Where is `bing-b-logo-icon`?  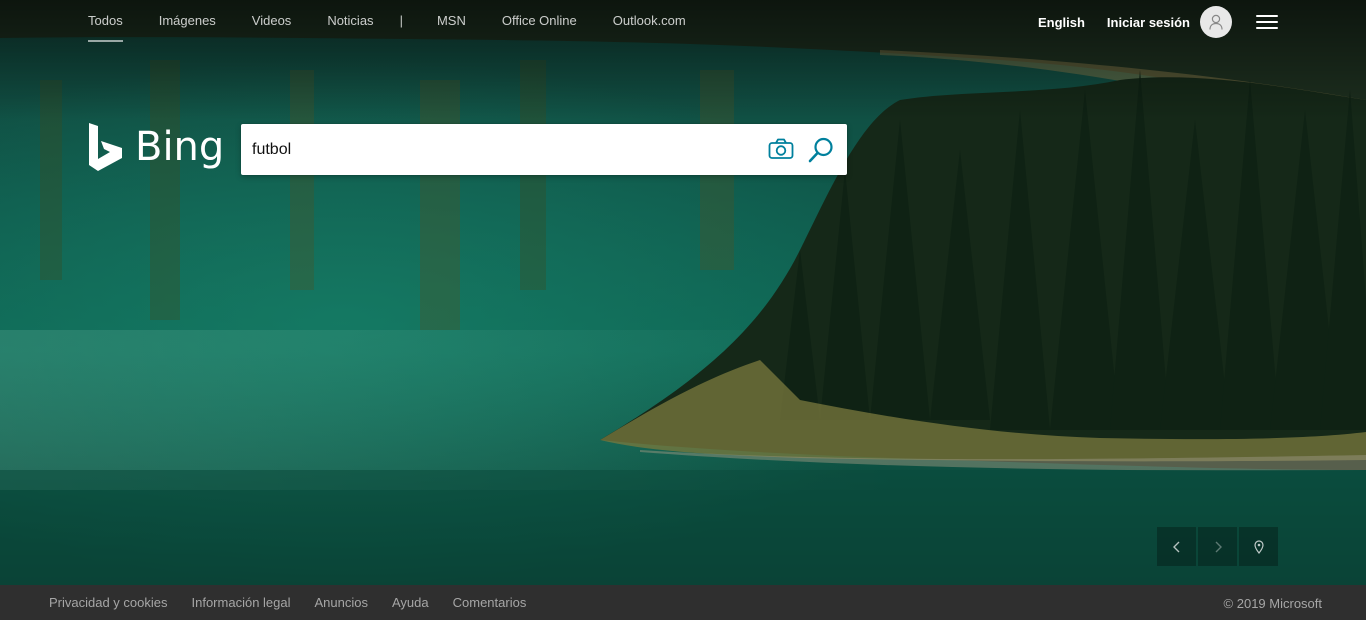 bing-b-logo-icon is located at coordinates (105, 147).